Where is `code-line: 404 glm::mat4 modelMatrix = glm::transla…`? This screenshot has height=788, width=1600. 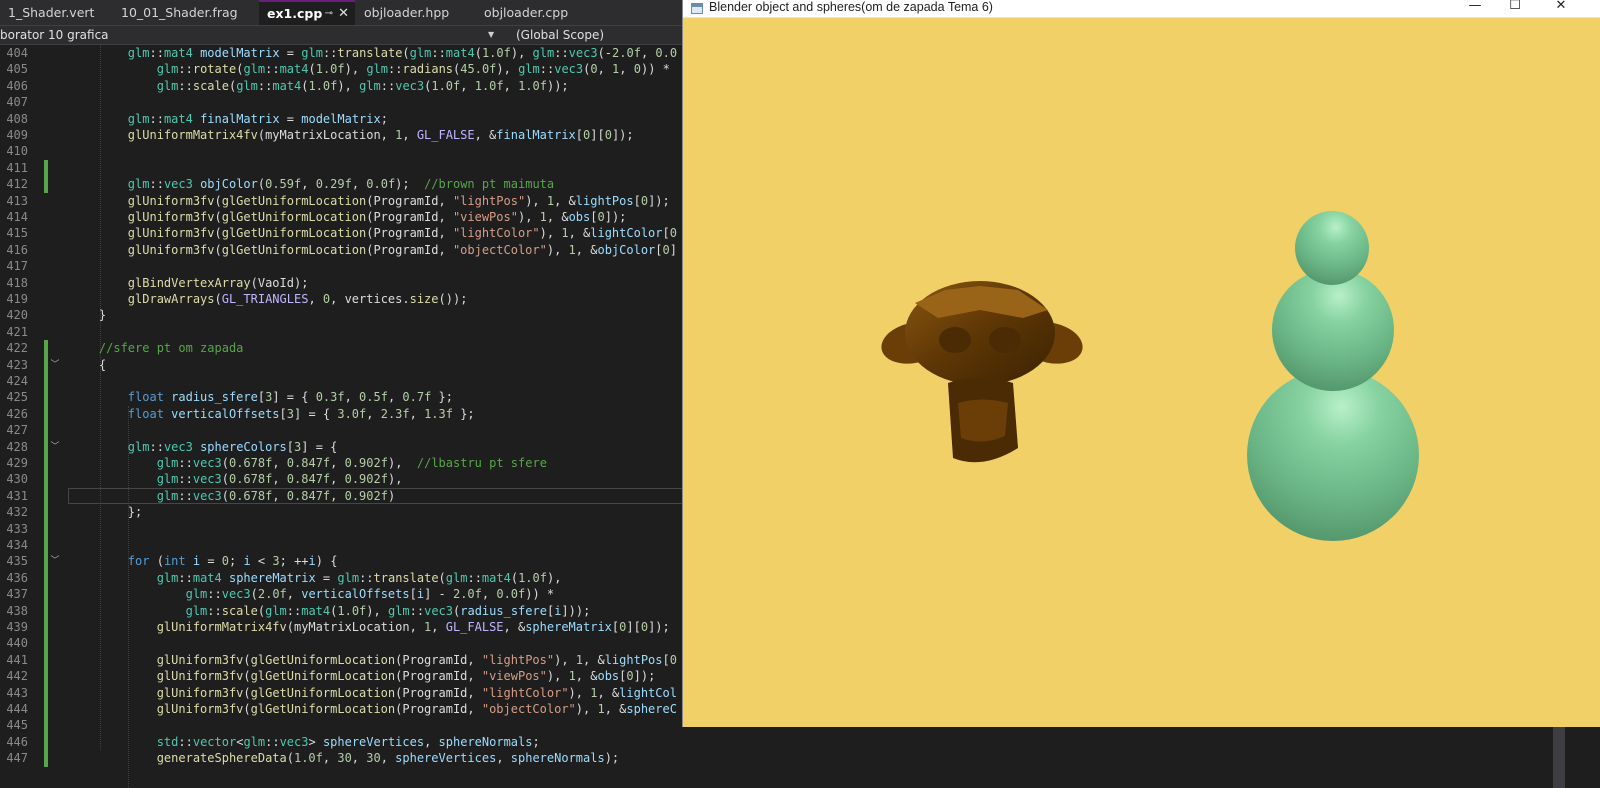 code-line: 404 glm::mat4 modelMatrix = glm::transla… is located at coordinates (350, 53).